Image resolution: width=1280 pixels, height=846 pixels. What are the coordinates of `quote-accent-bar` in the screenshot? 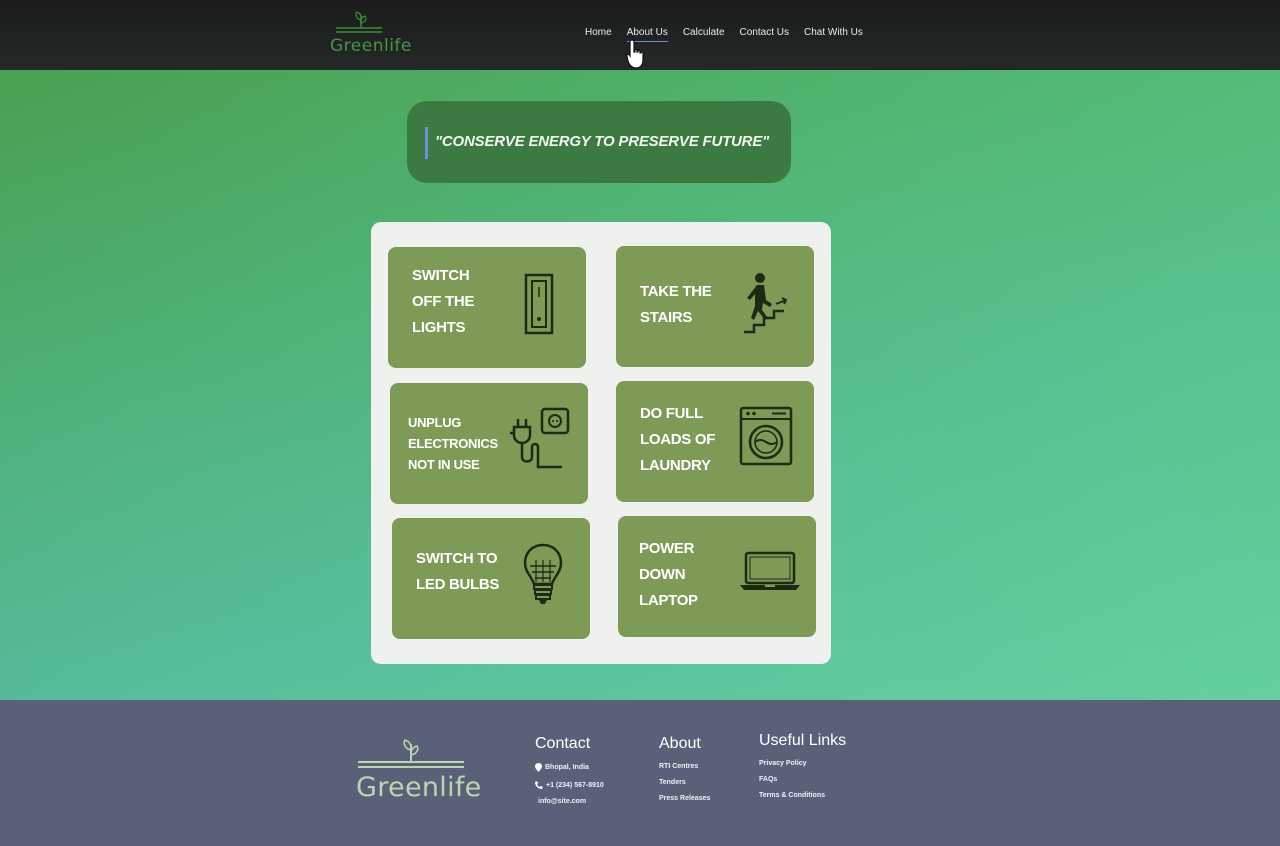 It's located at (426, 143).